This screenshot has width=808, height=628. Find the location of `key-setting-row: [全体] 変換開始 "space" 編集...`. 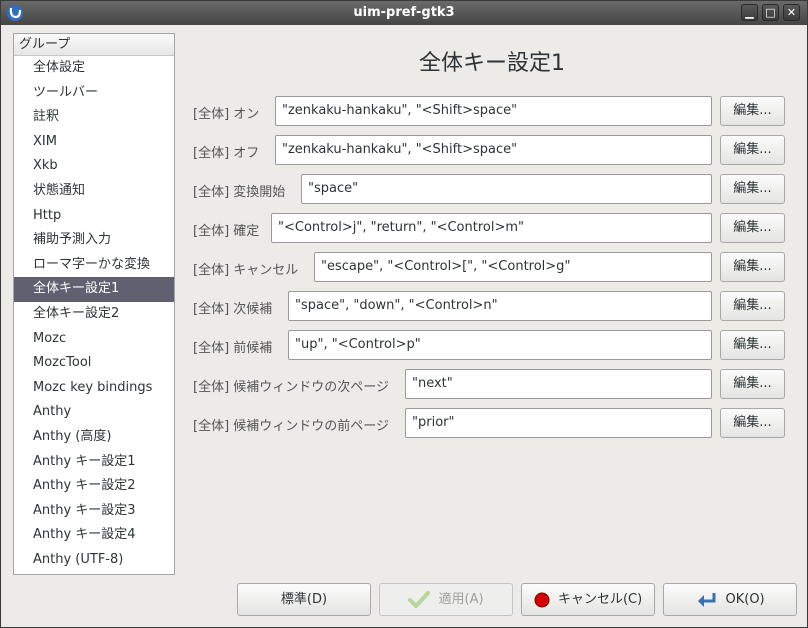

key-setting-row: [全体] 変換開始 "space" 編集... is located at coordinates (489, 189).